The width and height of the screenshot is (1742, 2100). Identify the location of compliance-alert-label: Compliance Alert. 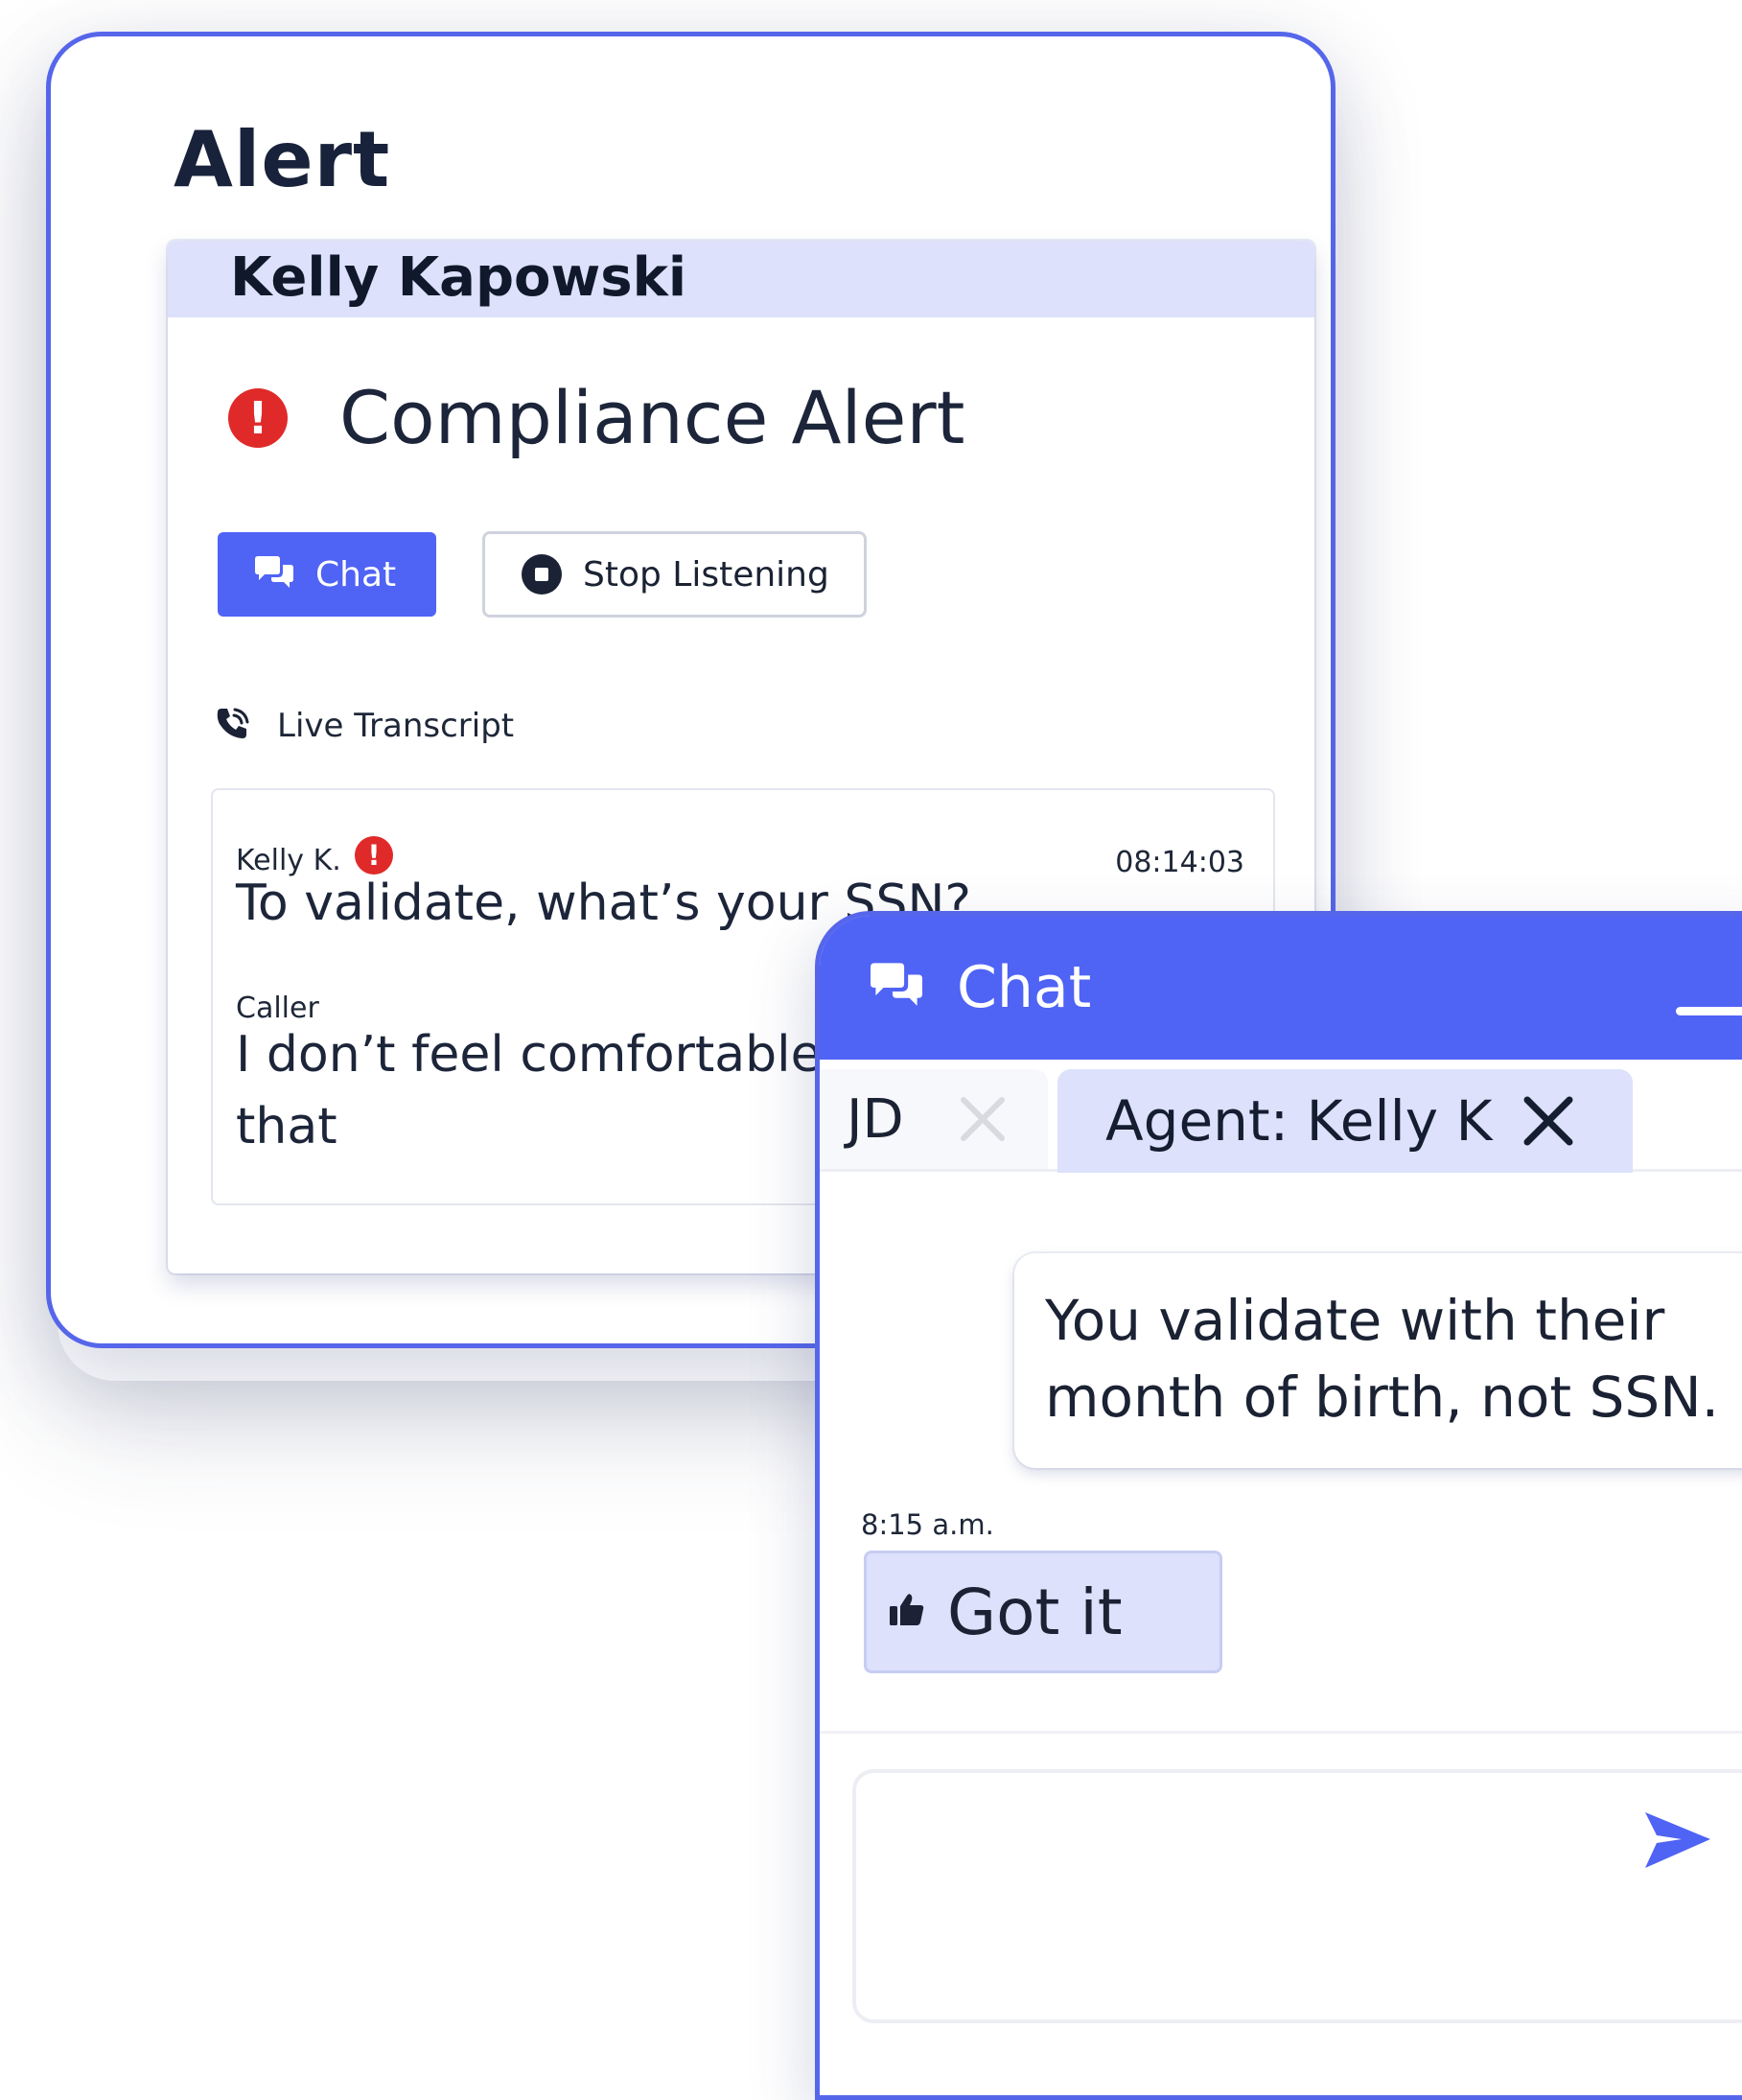
(652, 417).